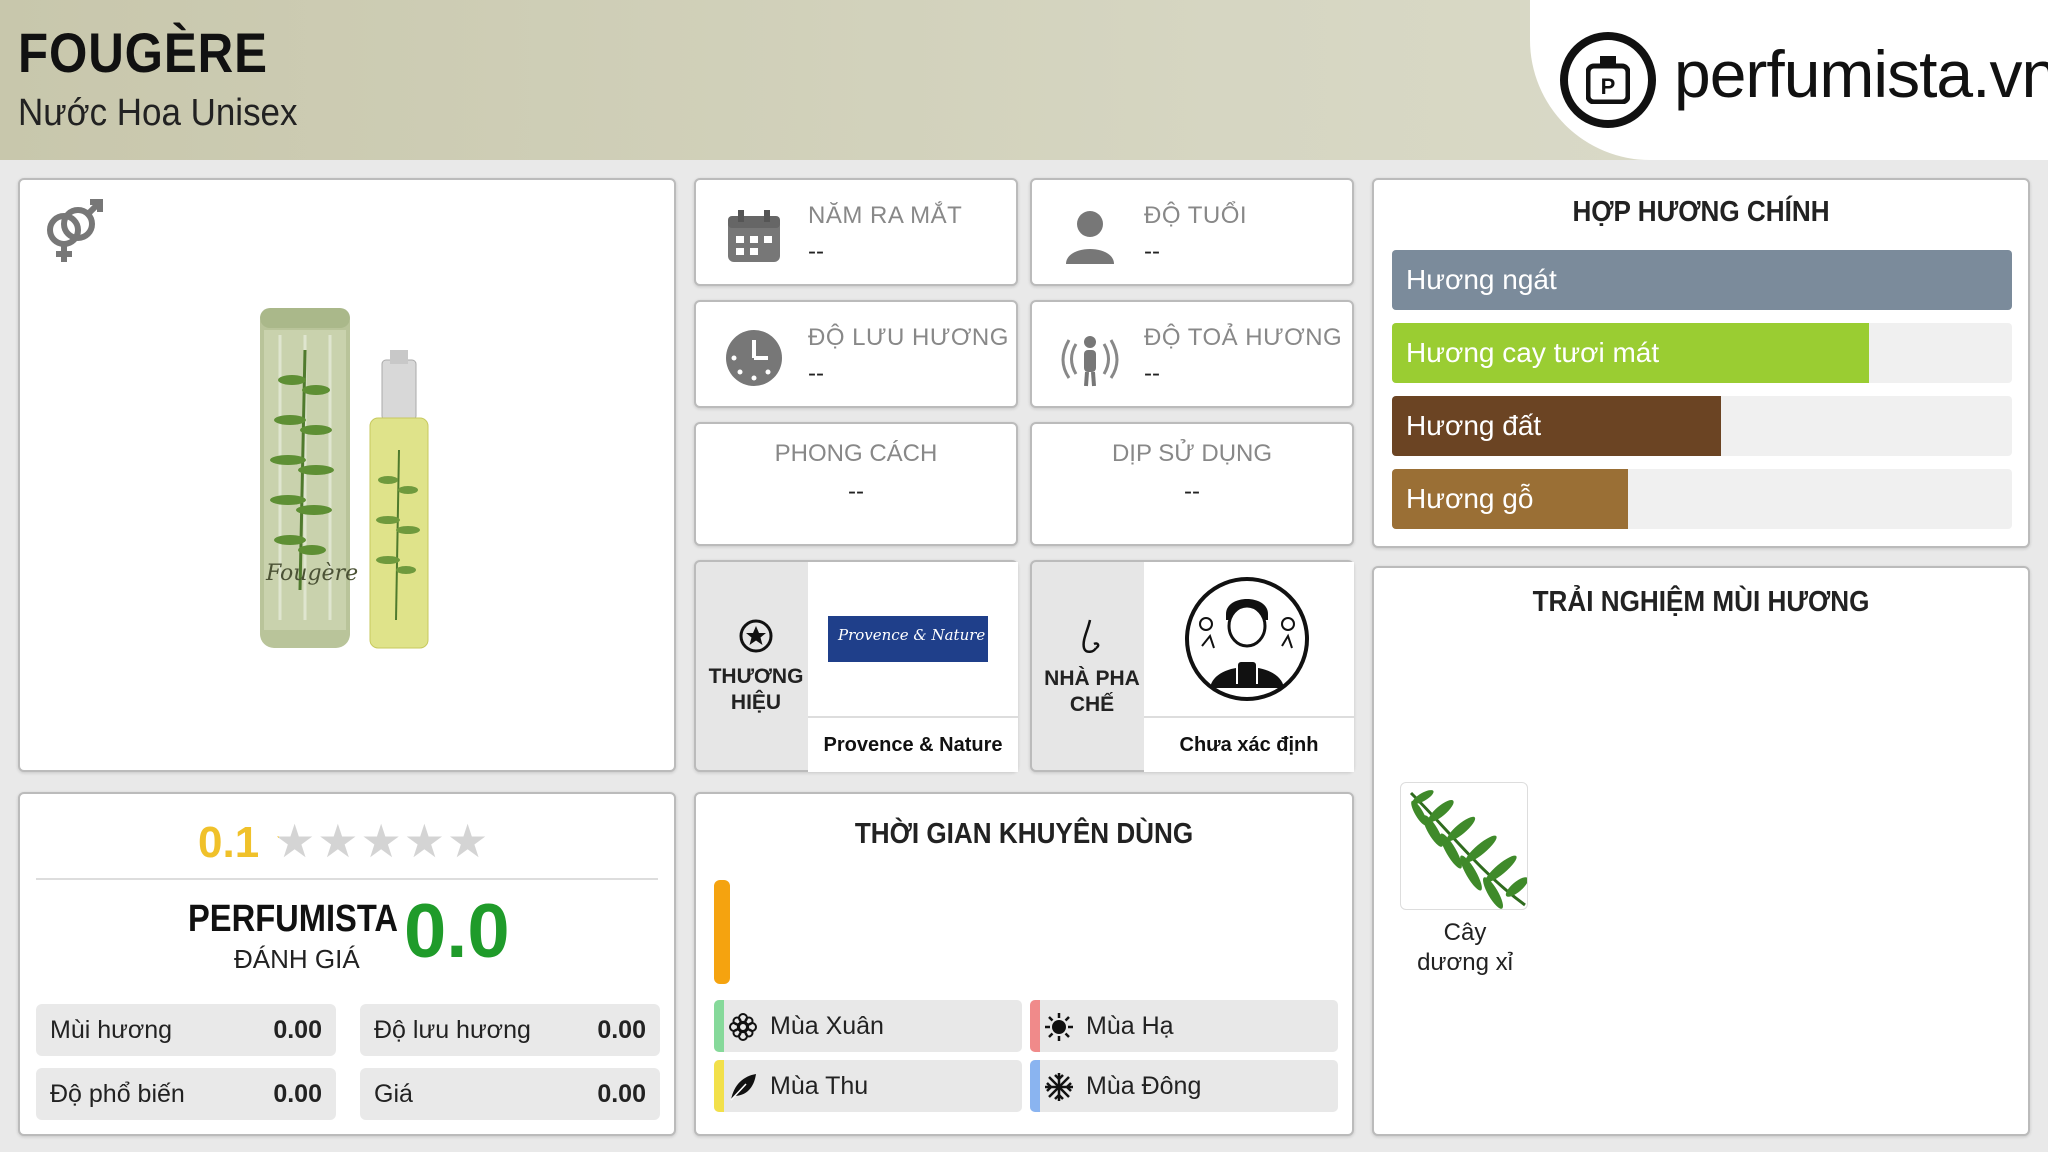 The width and height of the screenshot is (2048, 1152). I want to click on perfumer-name: Chưa xác định, so click(1249, 745).